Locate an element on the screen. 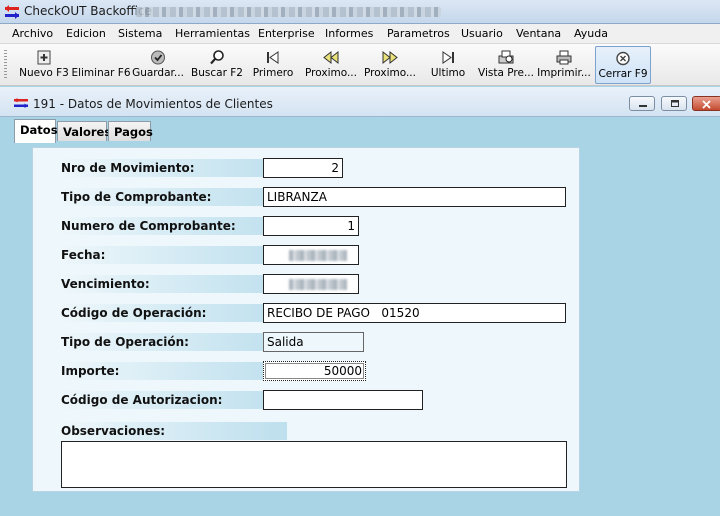 This screenshot has width=720, height=516. search-icon is located at coordinates (217, 57).